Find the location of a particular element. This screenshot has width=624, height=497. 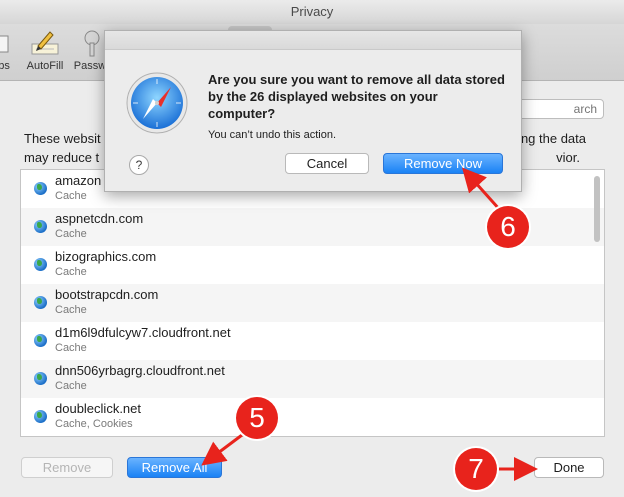

window-title: Privacy is located at coordinates (312, 11).